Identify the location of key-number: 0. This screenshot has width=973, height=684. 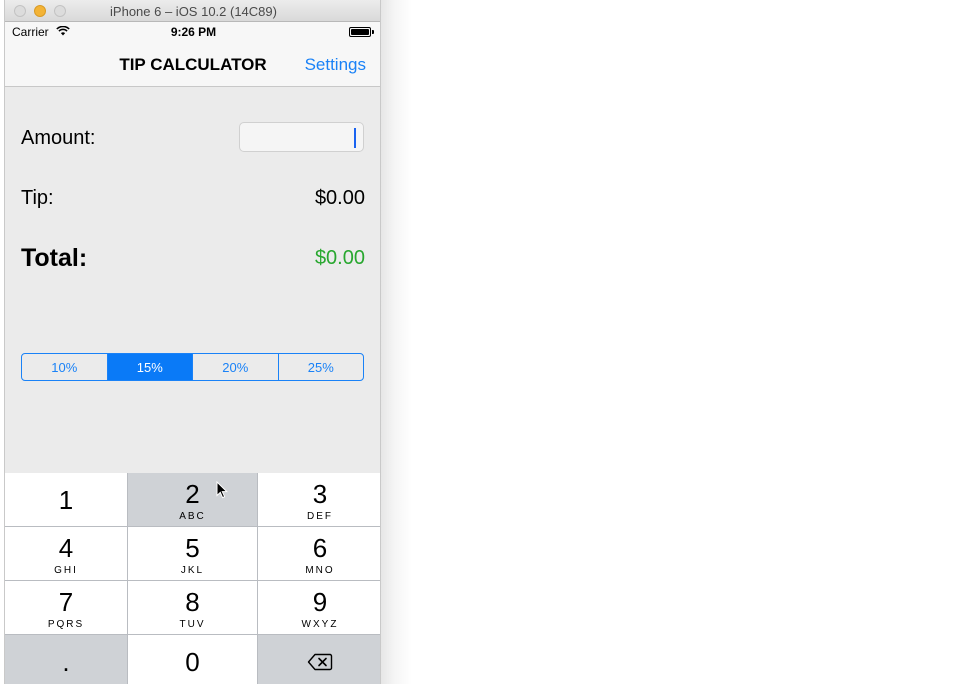
(192, 662).